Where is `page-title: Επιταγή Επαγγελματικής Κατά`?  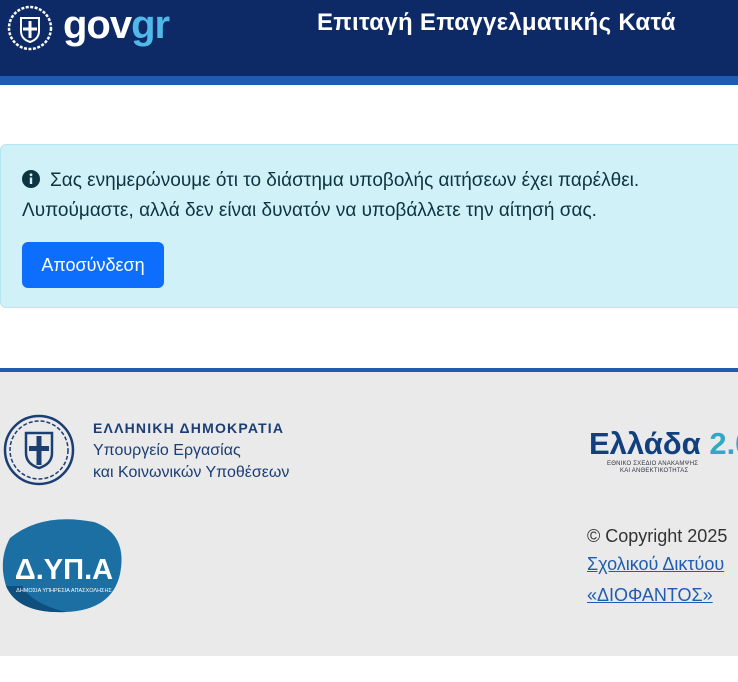
page-title: Επιταγή Επαγγελματικής Κατά is located at coordinates (496, 22).